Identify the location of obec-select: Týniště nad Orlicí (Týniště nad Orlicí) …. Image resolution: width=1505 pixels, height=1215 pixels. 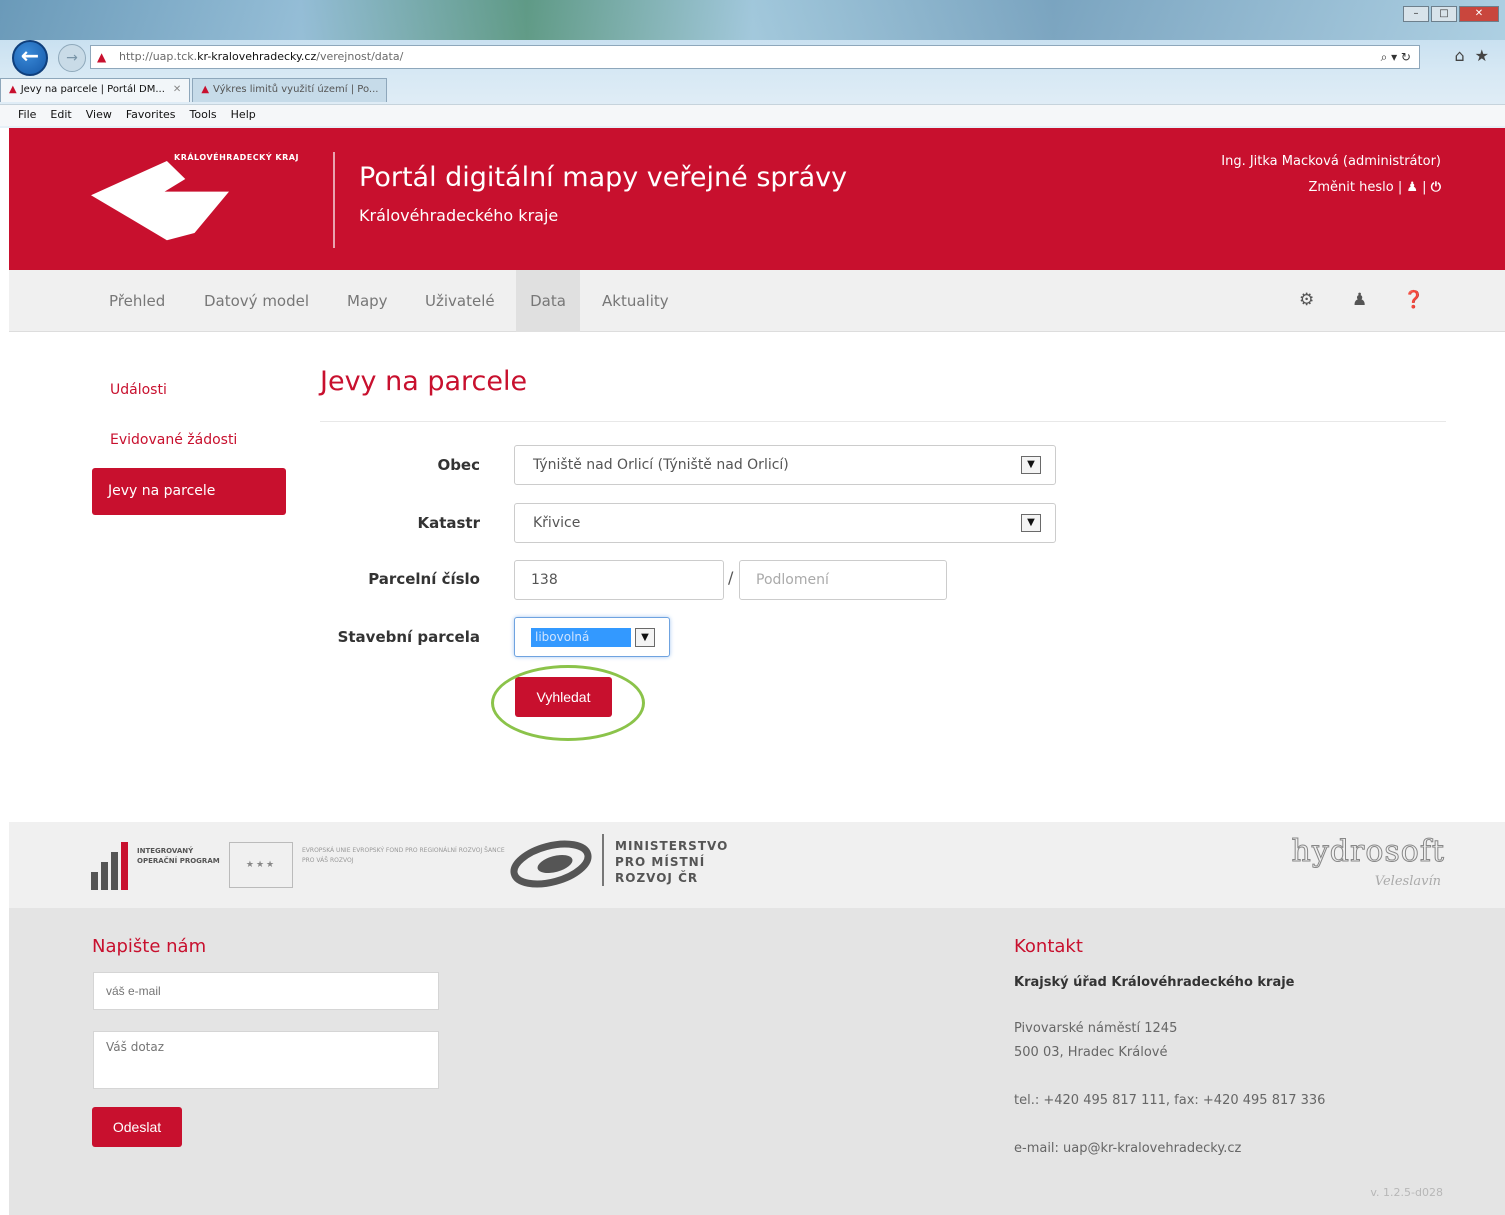
(785, 465).